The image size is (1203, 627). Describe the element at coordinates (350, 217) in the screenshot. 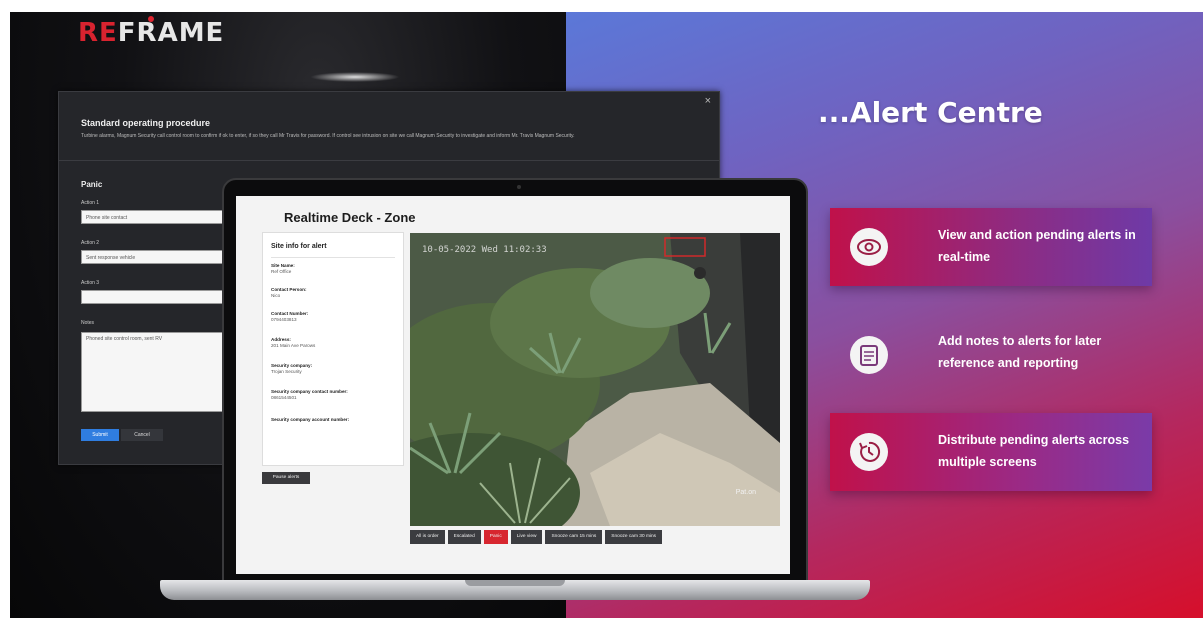

I see `realtime-title: Realtime Deck - Zone` at that location.